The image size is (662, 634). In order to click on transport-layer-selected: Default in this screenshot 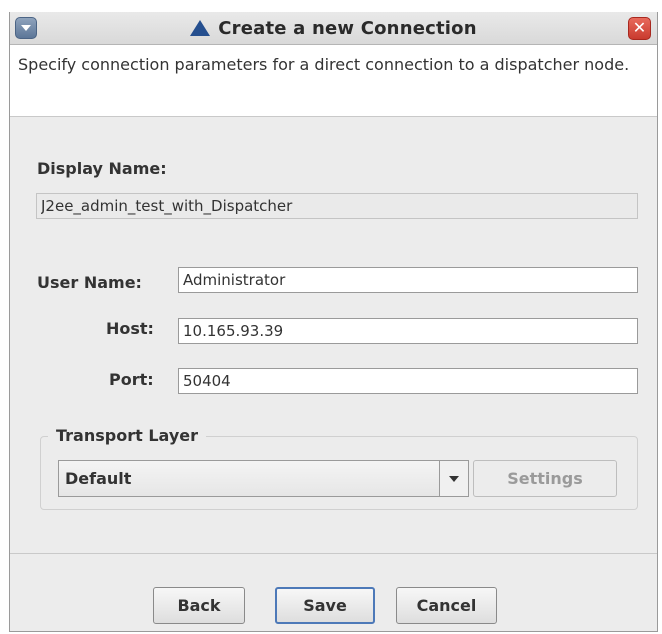, I will do `click(98, 478)`.